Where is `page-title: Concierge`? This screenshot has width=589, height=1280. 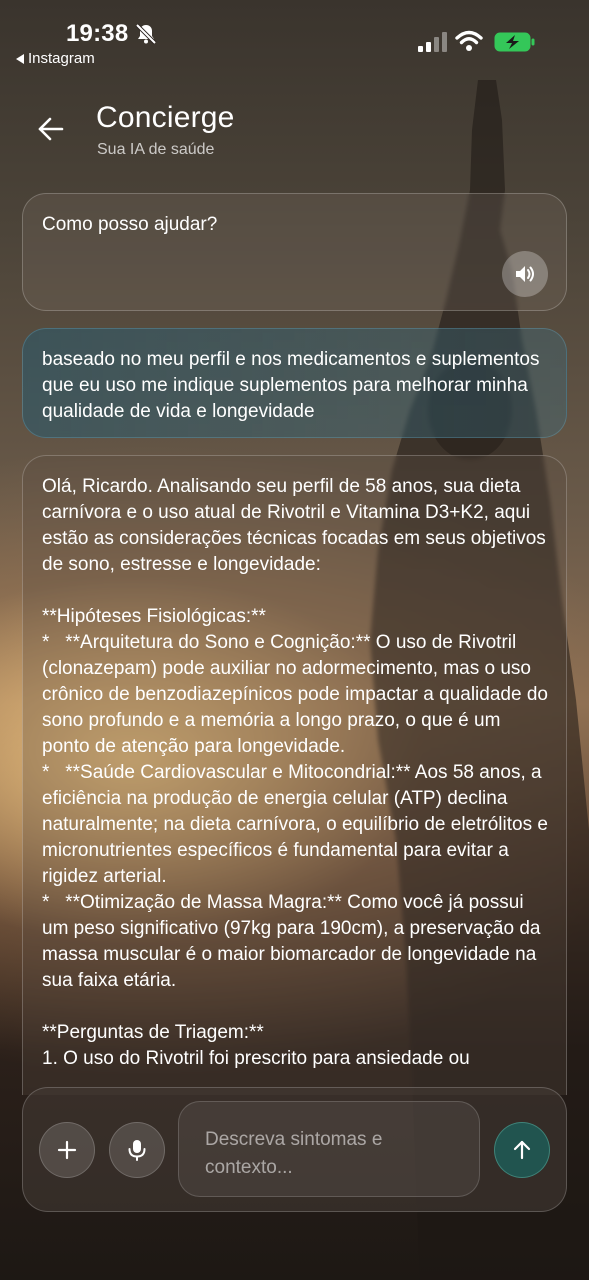 page-title: Concierge is located at coordinates (165, 117).